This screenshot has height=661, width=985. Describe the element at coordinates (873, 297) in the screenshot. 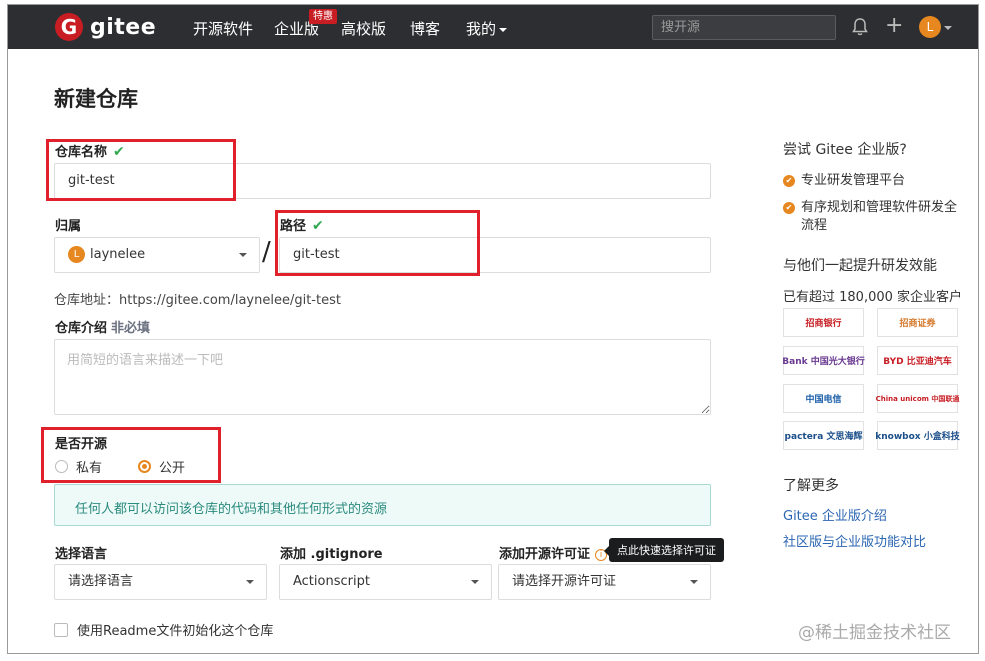

I see `customer-count: 已有超过 180,000 家企业客户` at that location.